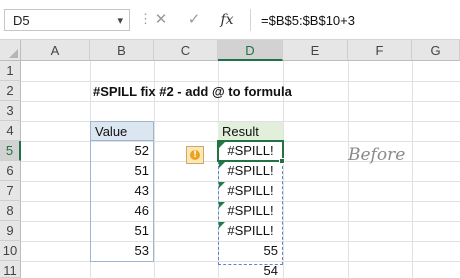  Describe the element at coordinates (13, 53) in the screenshot. I see `select-all-icon` at that location.